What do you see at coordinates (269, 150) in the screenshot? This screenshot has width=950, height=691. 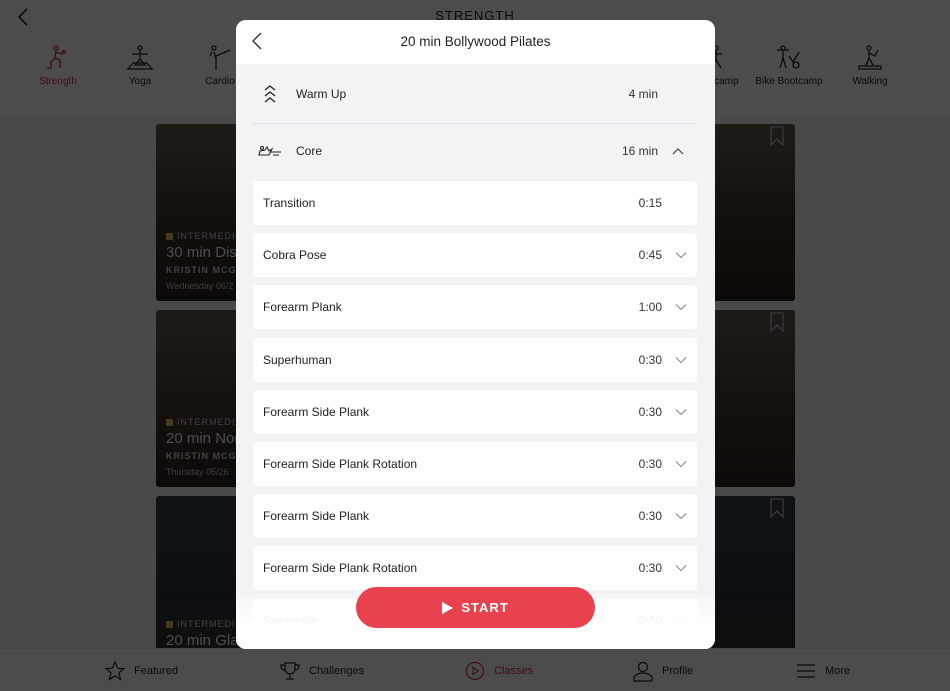 I see `core-icon` at bounding box center [269, 150].